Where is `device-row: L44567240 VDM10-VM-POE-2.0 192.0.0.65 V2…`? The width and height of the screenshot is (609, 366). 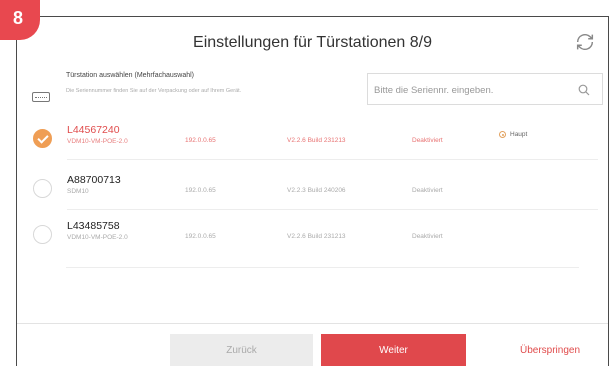
device-row: L44567240 VDM10-VM-POE-2.0 192.0.0.65 V2… is located at coordinates (312, 137).